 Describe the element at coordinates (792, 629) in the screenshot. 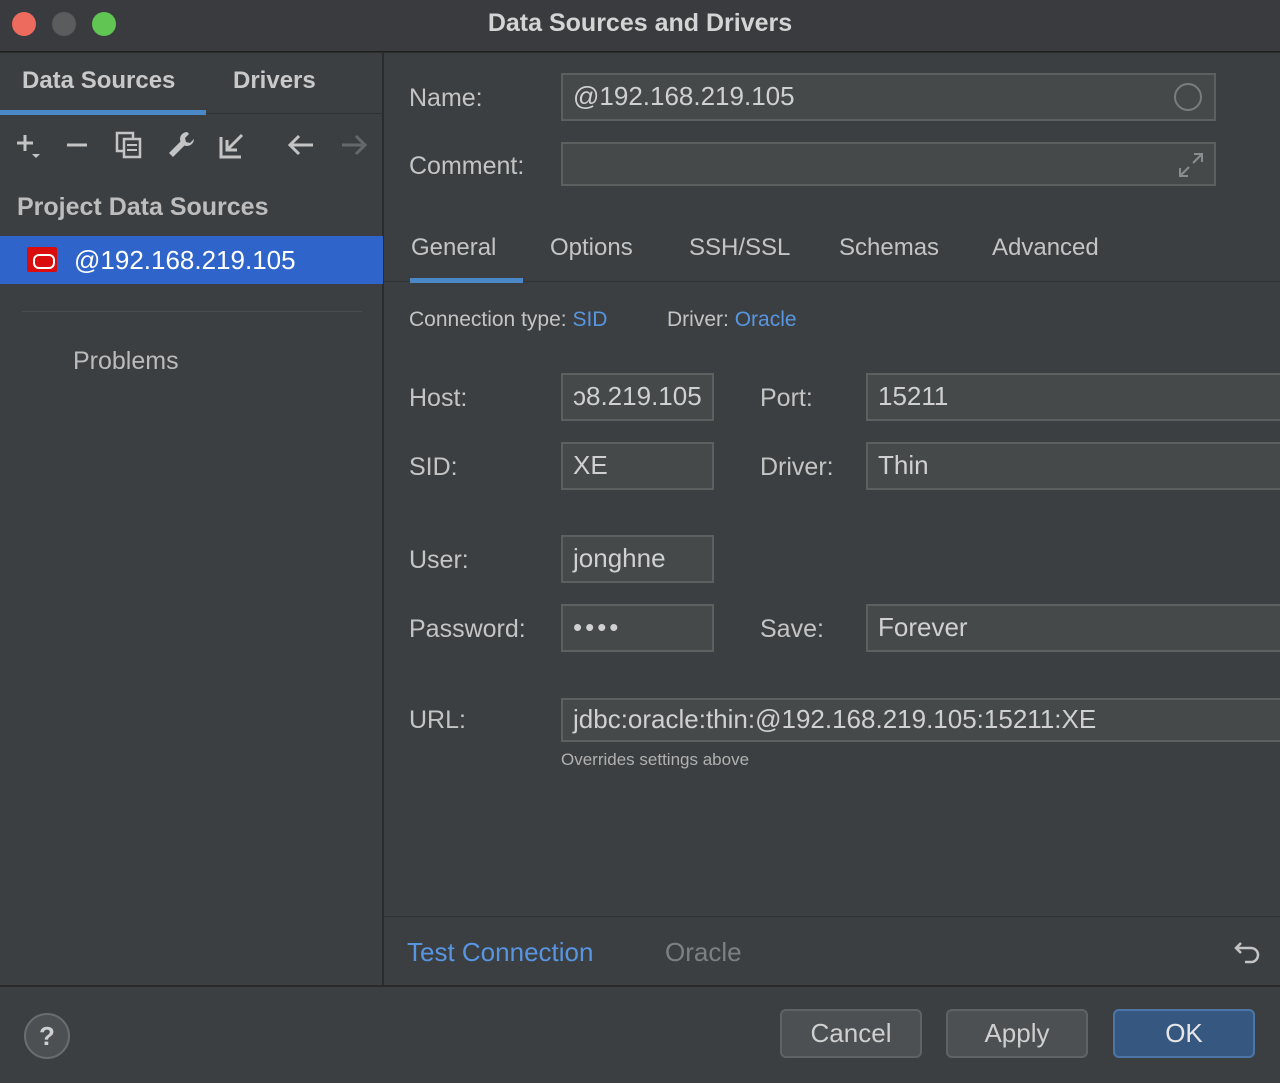

I see `save-label: Save:` at that location.